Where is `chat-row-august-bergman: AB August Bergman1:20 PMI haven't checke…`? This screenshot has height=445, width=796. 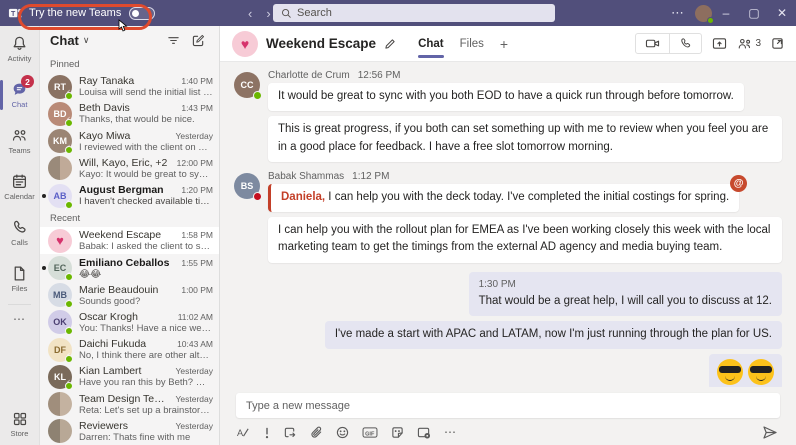
chat-row-august-bergman: AB August Bergman1:20 PMI haven't checke… is located at coordinates (129, 195).